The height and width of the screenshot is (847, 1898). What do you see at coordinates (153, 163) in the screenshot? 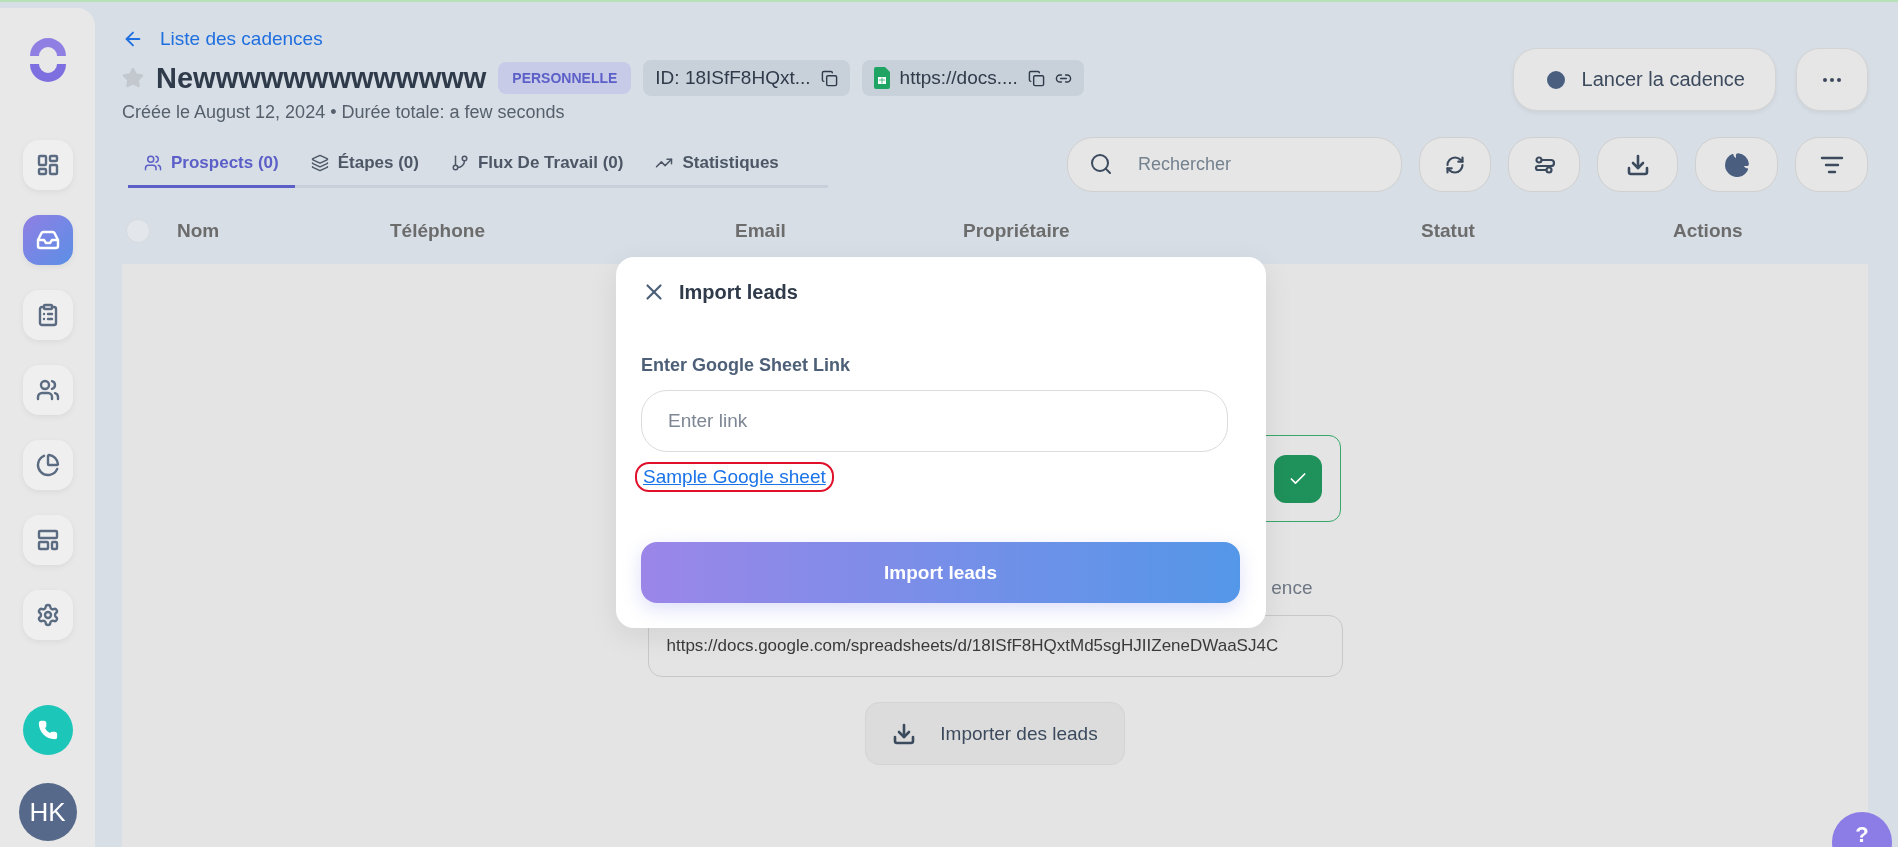
I see `people-icon` at bounding box center [153, 163].